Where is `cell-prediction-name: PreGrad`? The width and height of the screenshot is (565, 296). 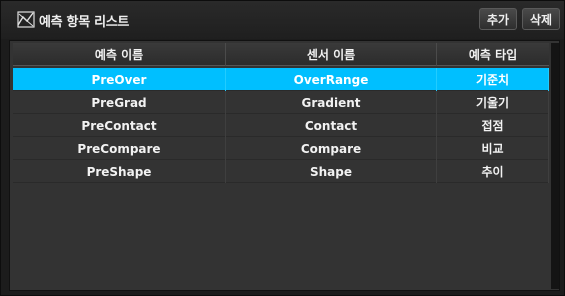 cell-prediction-name: PreGrad is located at coordinates (119, 102).